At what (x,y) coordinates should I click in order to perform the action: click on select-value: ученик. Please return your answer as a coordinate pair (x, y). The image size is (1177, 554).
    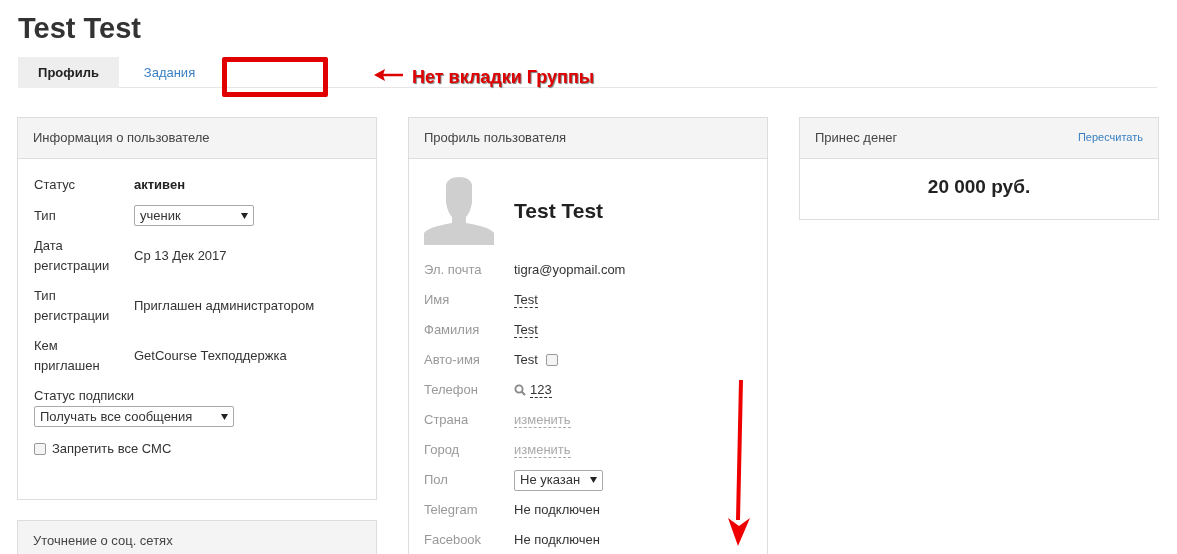
    Looking at the image, I should click on (160, 215).